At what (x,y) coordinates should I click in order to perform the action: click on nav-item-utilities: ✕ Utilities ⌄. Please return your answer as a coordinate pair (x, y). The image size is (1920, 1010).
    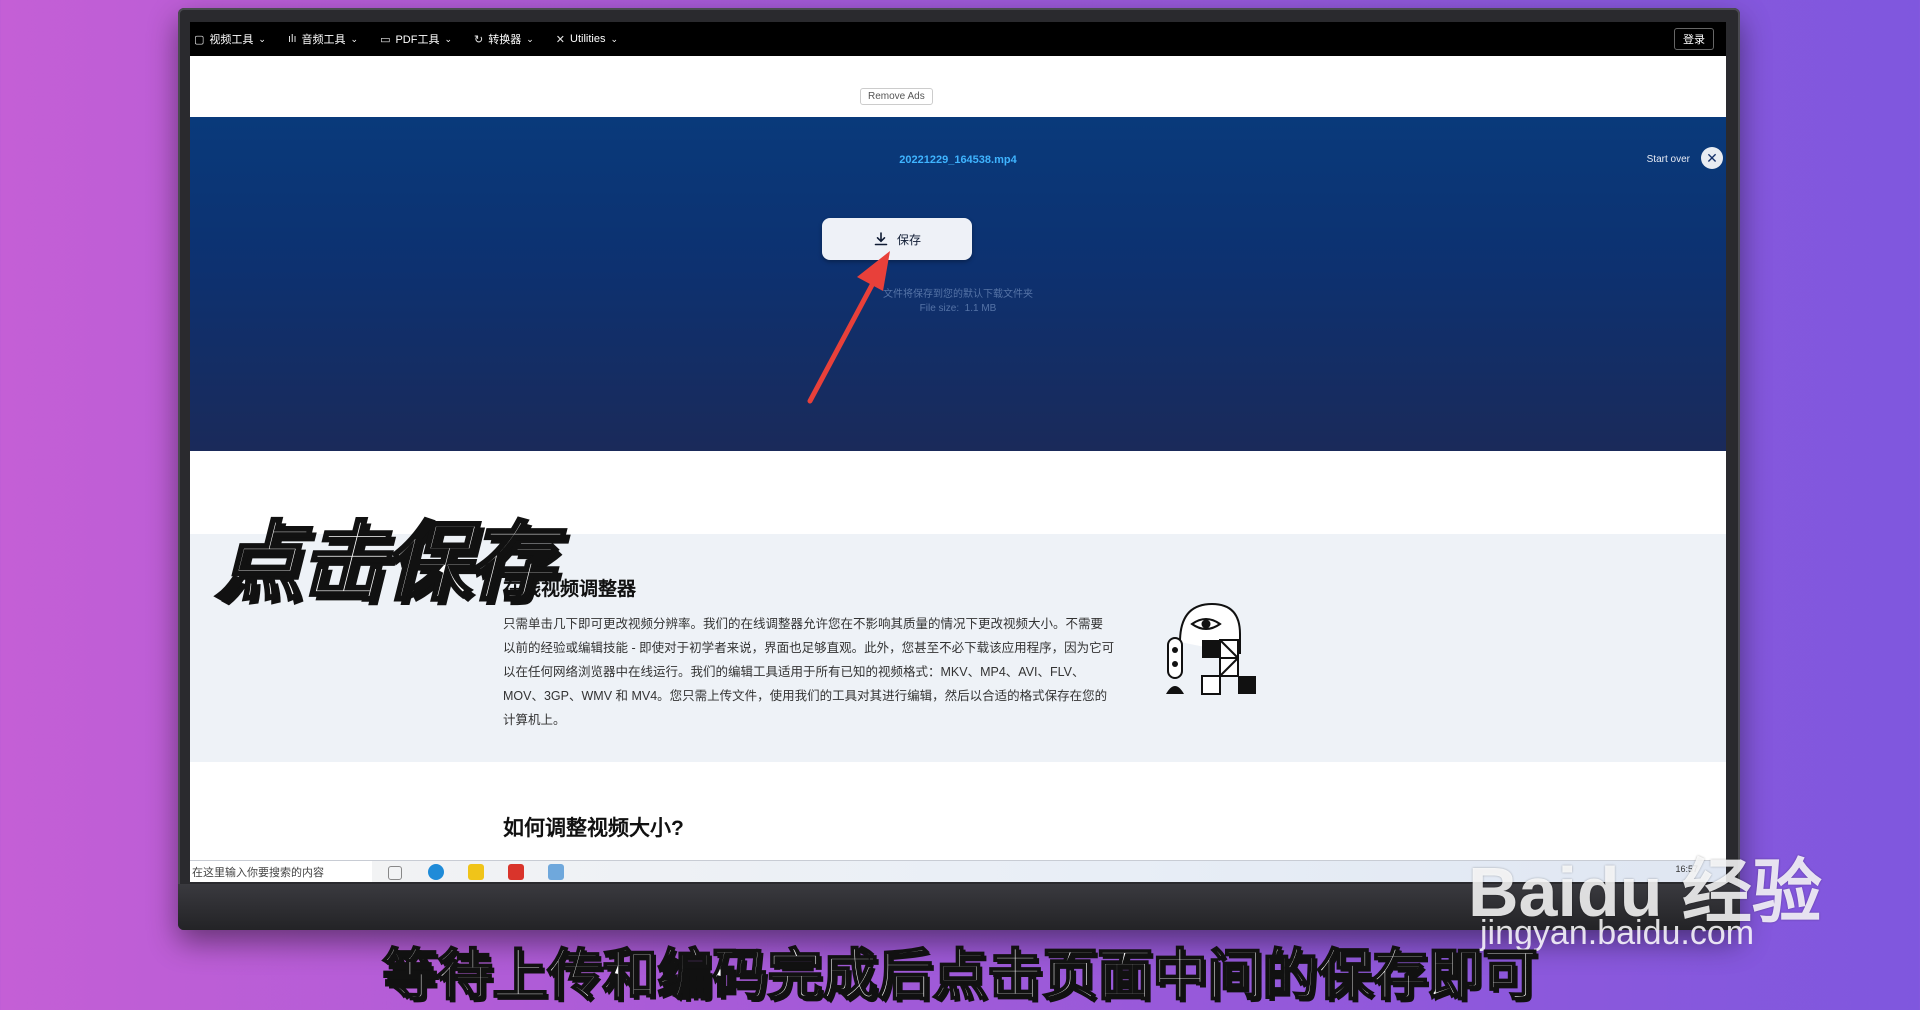
    Looking at the image, I should click on (587, 39).